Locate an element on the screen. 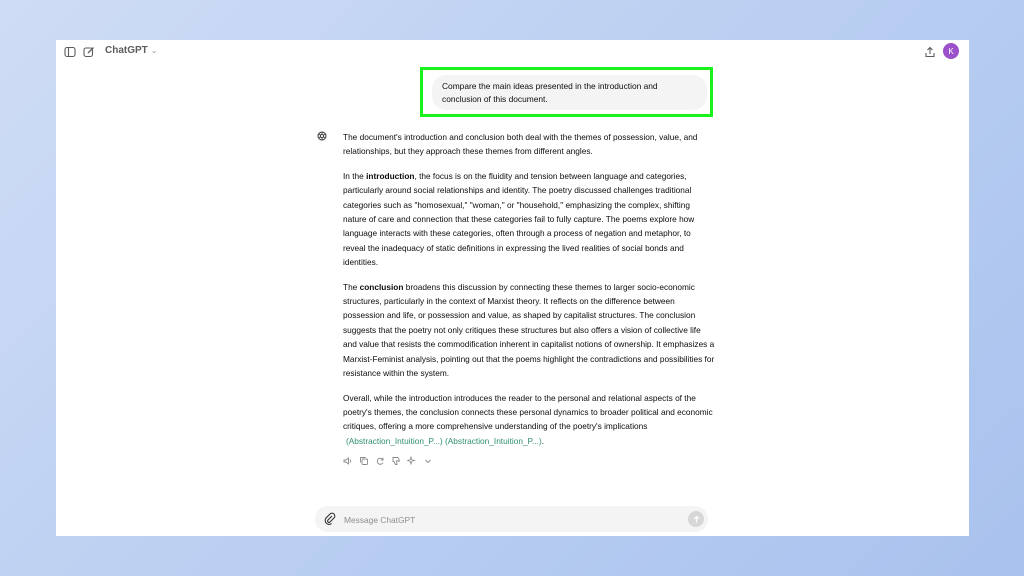 The width and height of the screenshot is (1024, 576). copy-icon is located at coordinates (364, 461).